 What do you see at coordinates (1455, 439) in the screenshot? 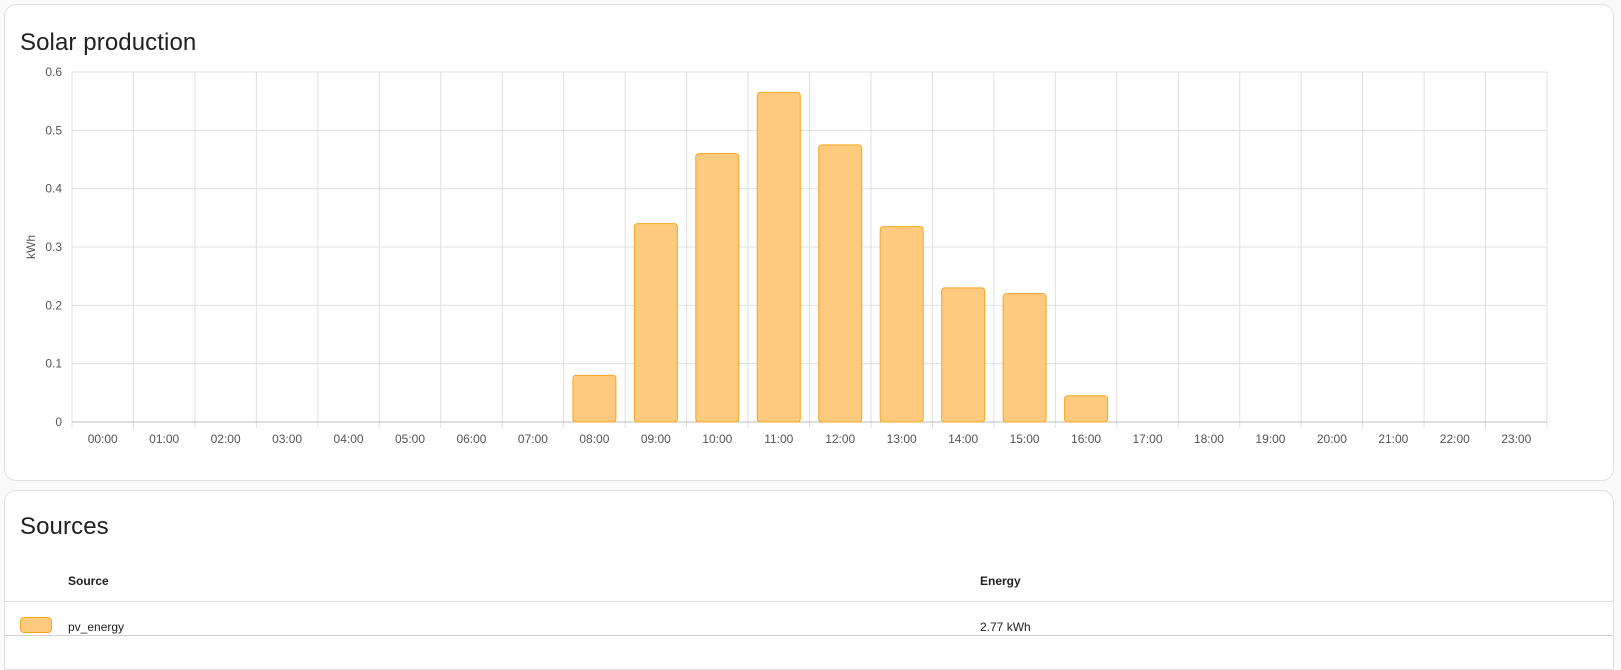
I see `x-tick-label: 22:00` at bounding box center [1455, 439].